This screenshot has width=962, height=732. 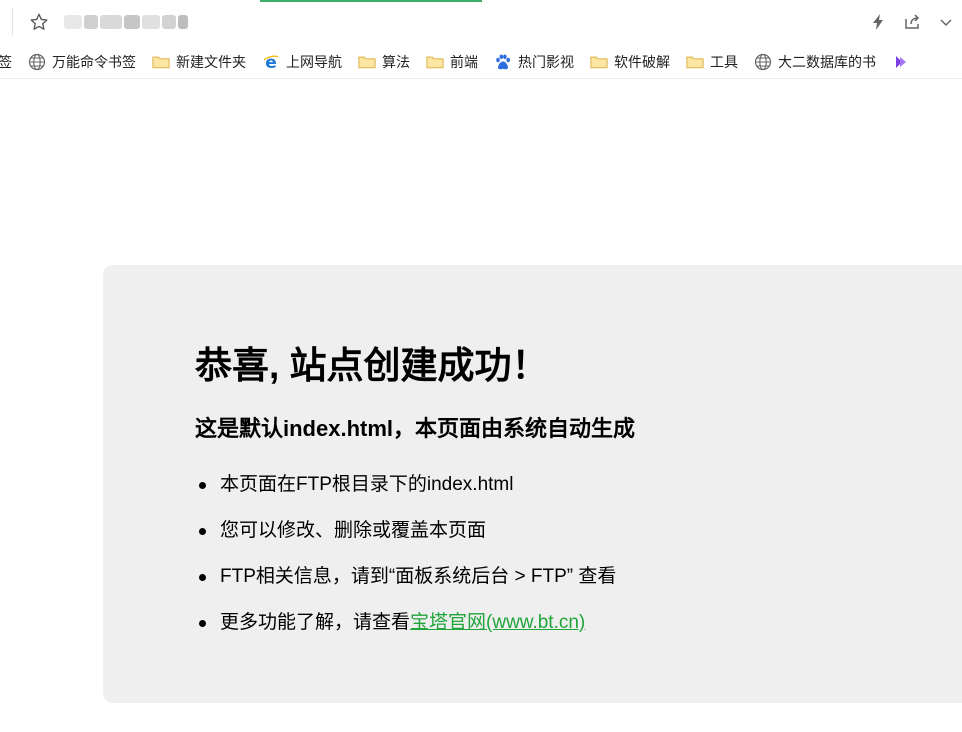 I want to click on bookmark-label: 前端, so click(x=464, y=61).